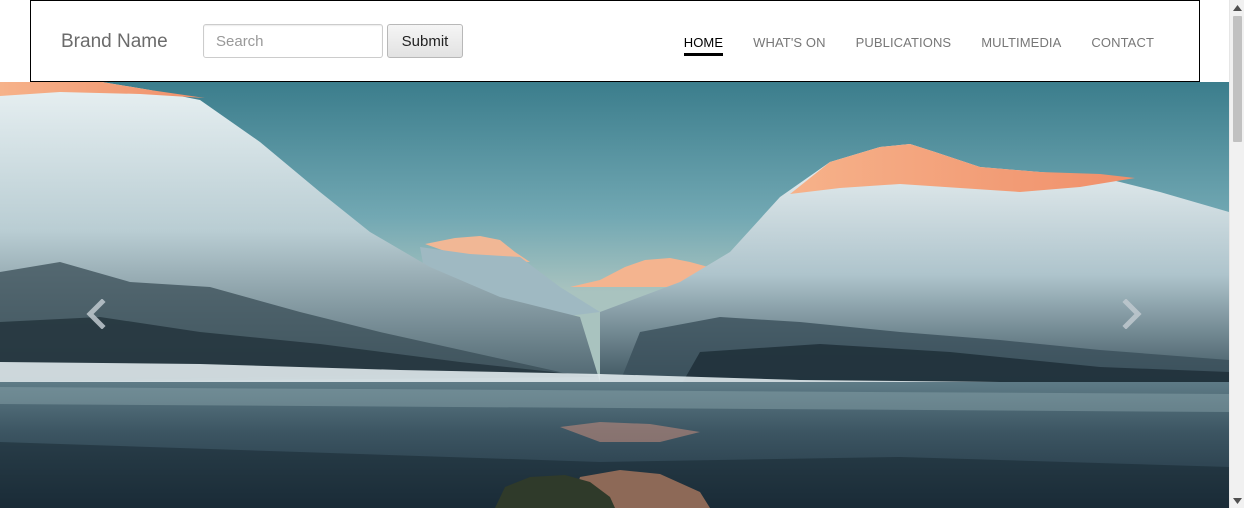 Image resolution: width=1244 pixels, height=508 pixels. Describe the element at coordinates (114, 42) in the screenshot. I see `brand-link: Brand Name` at that location.